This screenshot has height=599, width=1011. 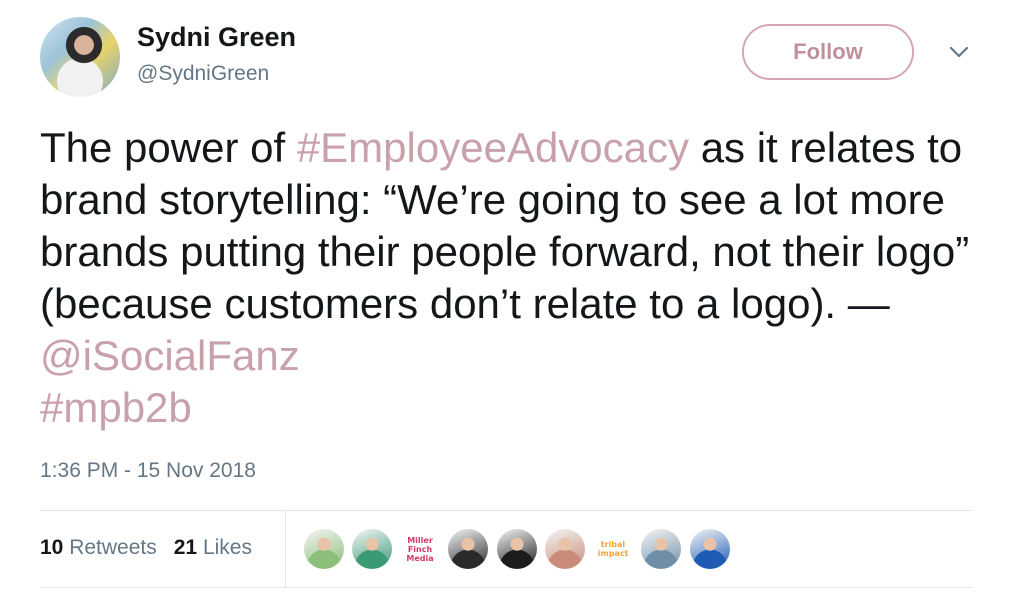 What do you see at coordinates (506, 510) in the screenshot?
I see `divider-top` at bounding box center [506, 510].